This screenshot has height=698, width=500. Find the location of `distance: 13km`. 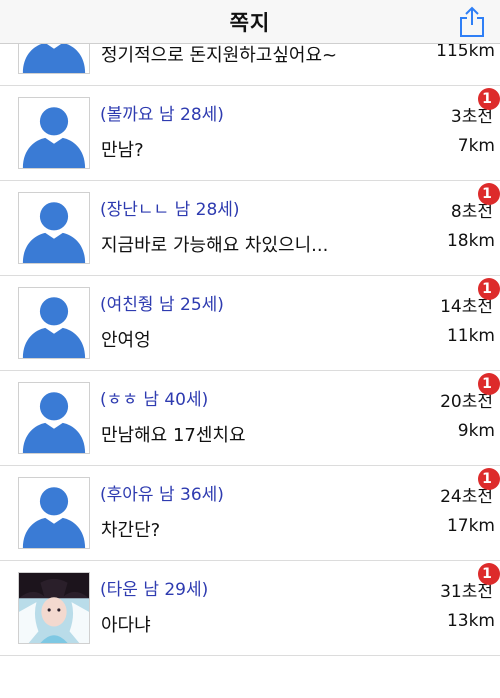

distance: 13km is located at coordinates (470, 621).